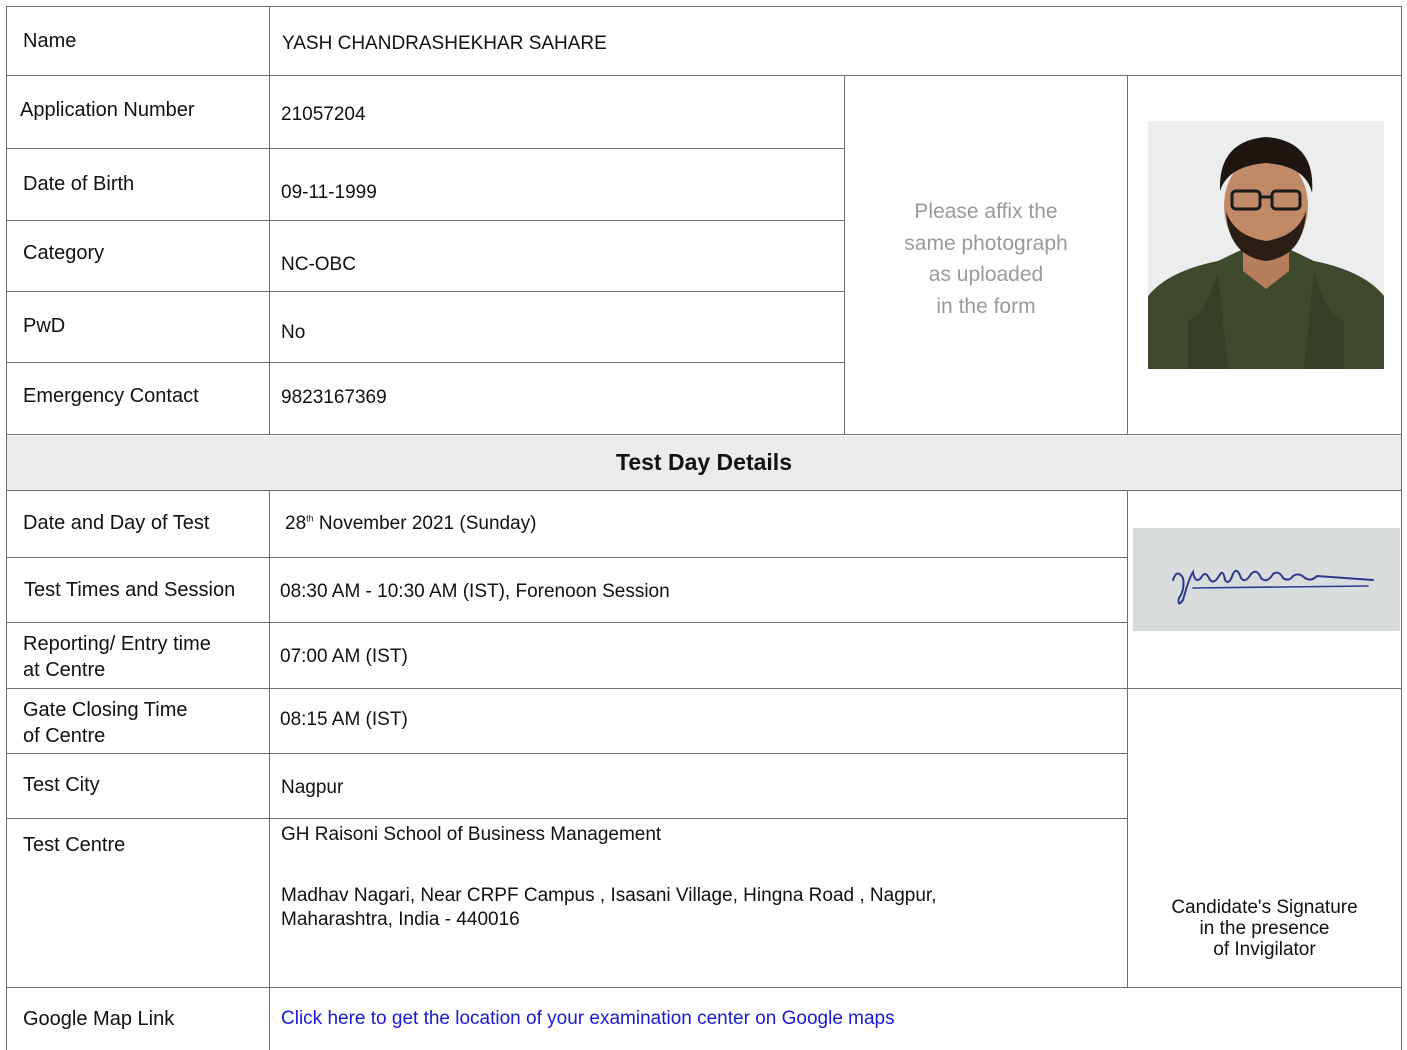 This screenshot has width=1407, height=1050. What do you see at coordinates (986, 243) in the screenshot?
I see `photo-instruction-line: same photograph` at bounding box center [986, 243].